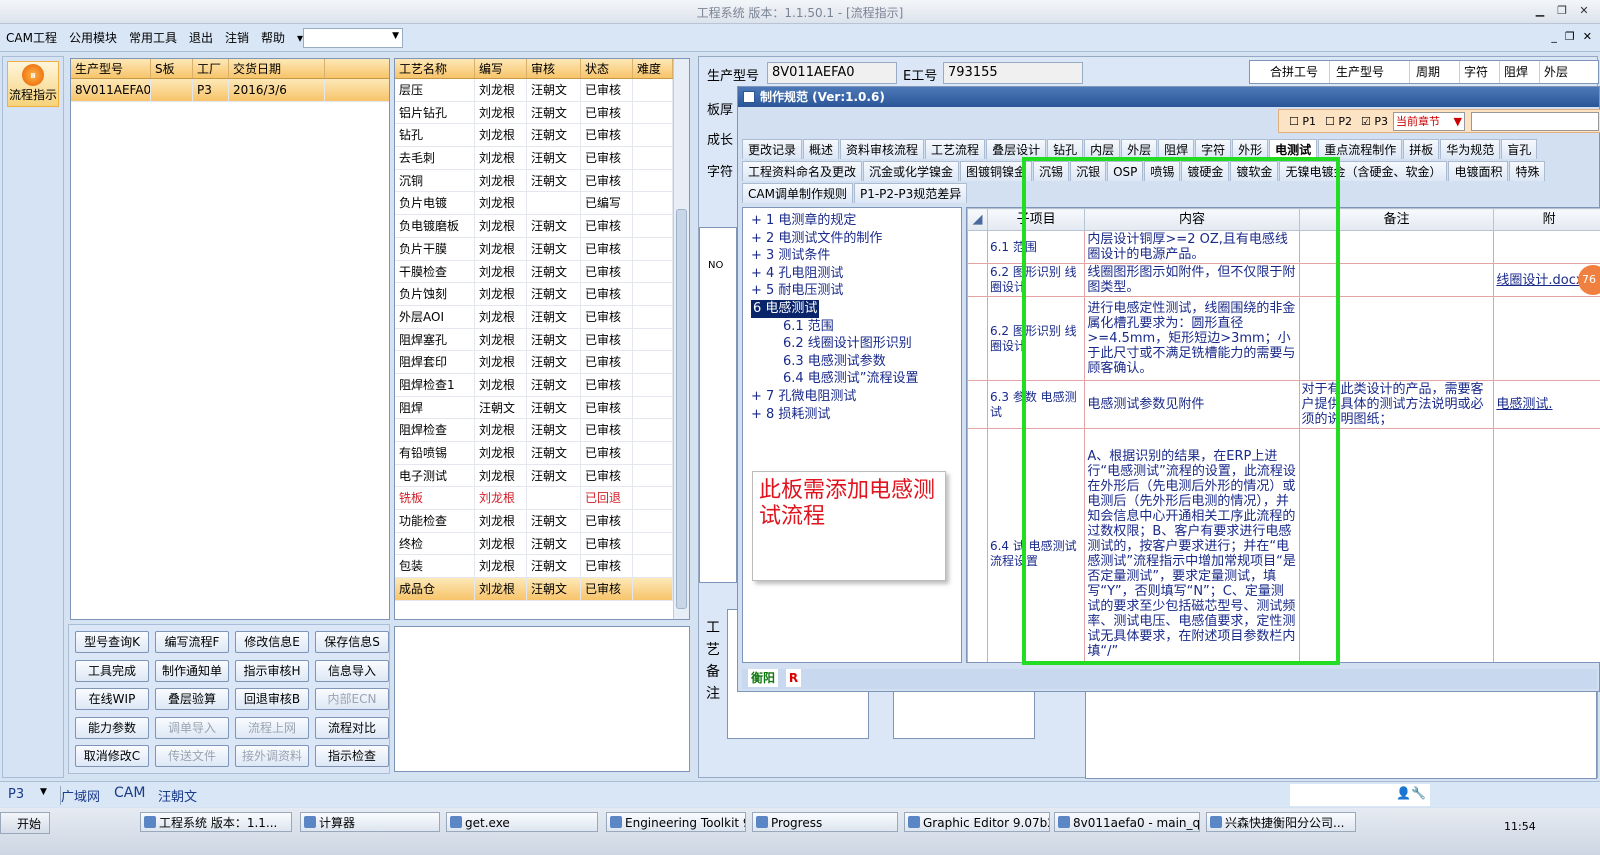  I want to click on action-button-3: 保存信息S, so click(352, 642).